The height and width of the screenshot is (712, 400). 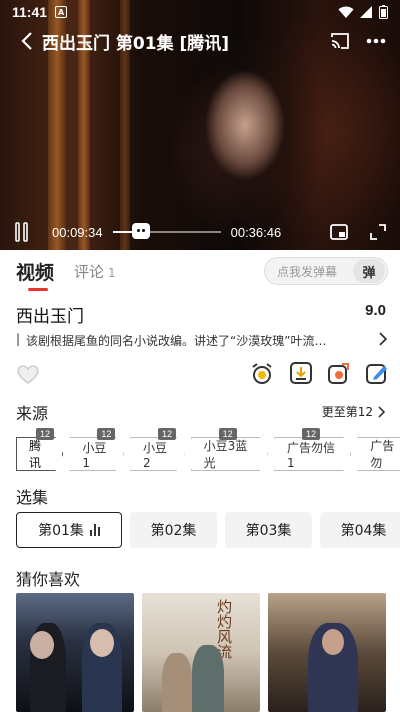 I want to click on episode-item: 第02集, so click(x=173, y=530).